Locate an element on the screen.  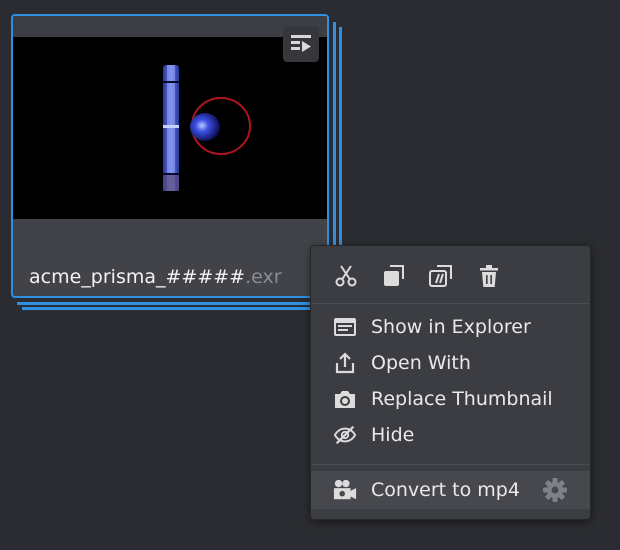
trash-icon is located at coordinates (489, 276).